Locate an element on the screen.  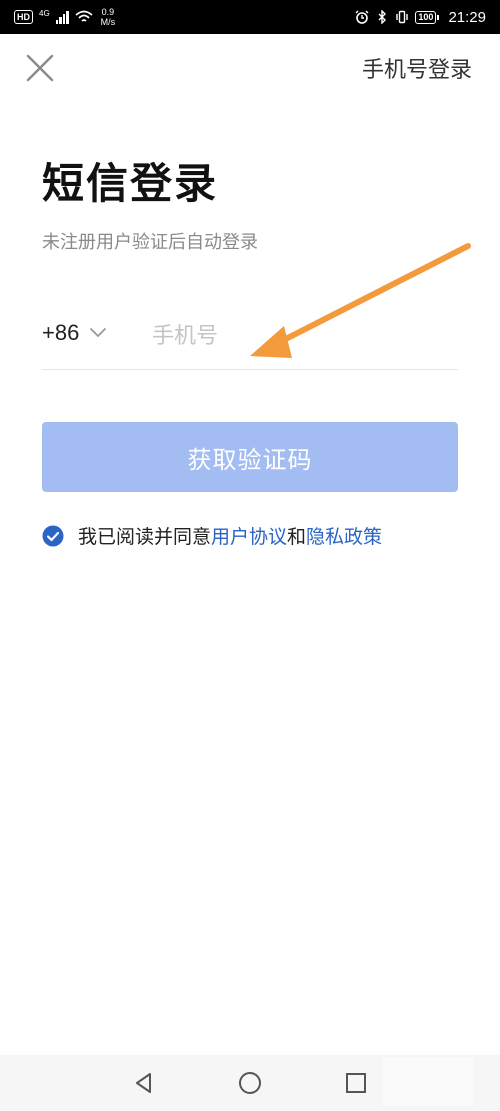
privacy-policy-link: 隐私政策 is located at coordinates (344, 537).